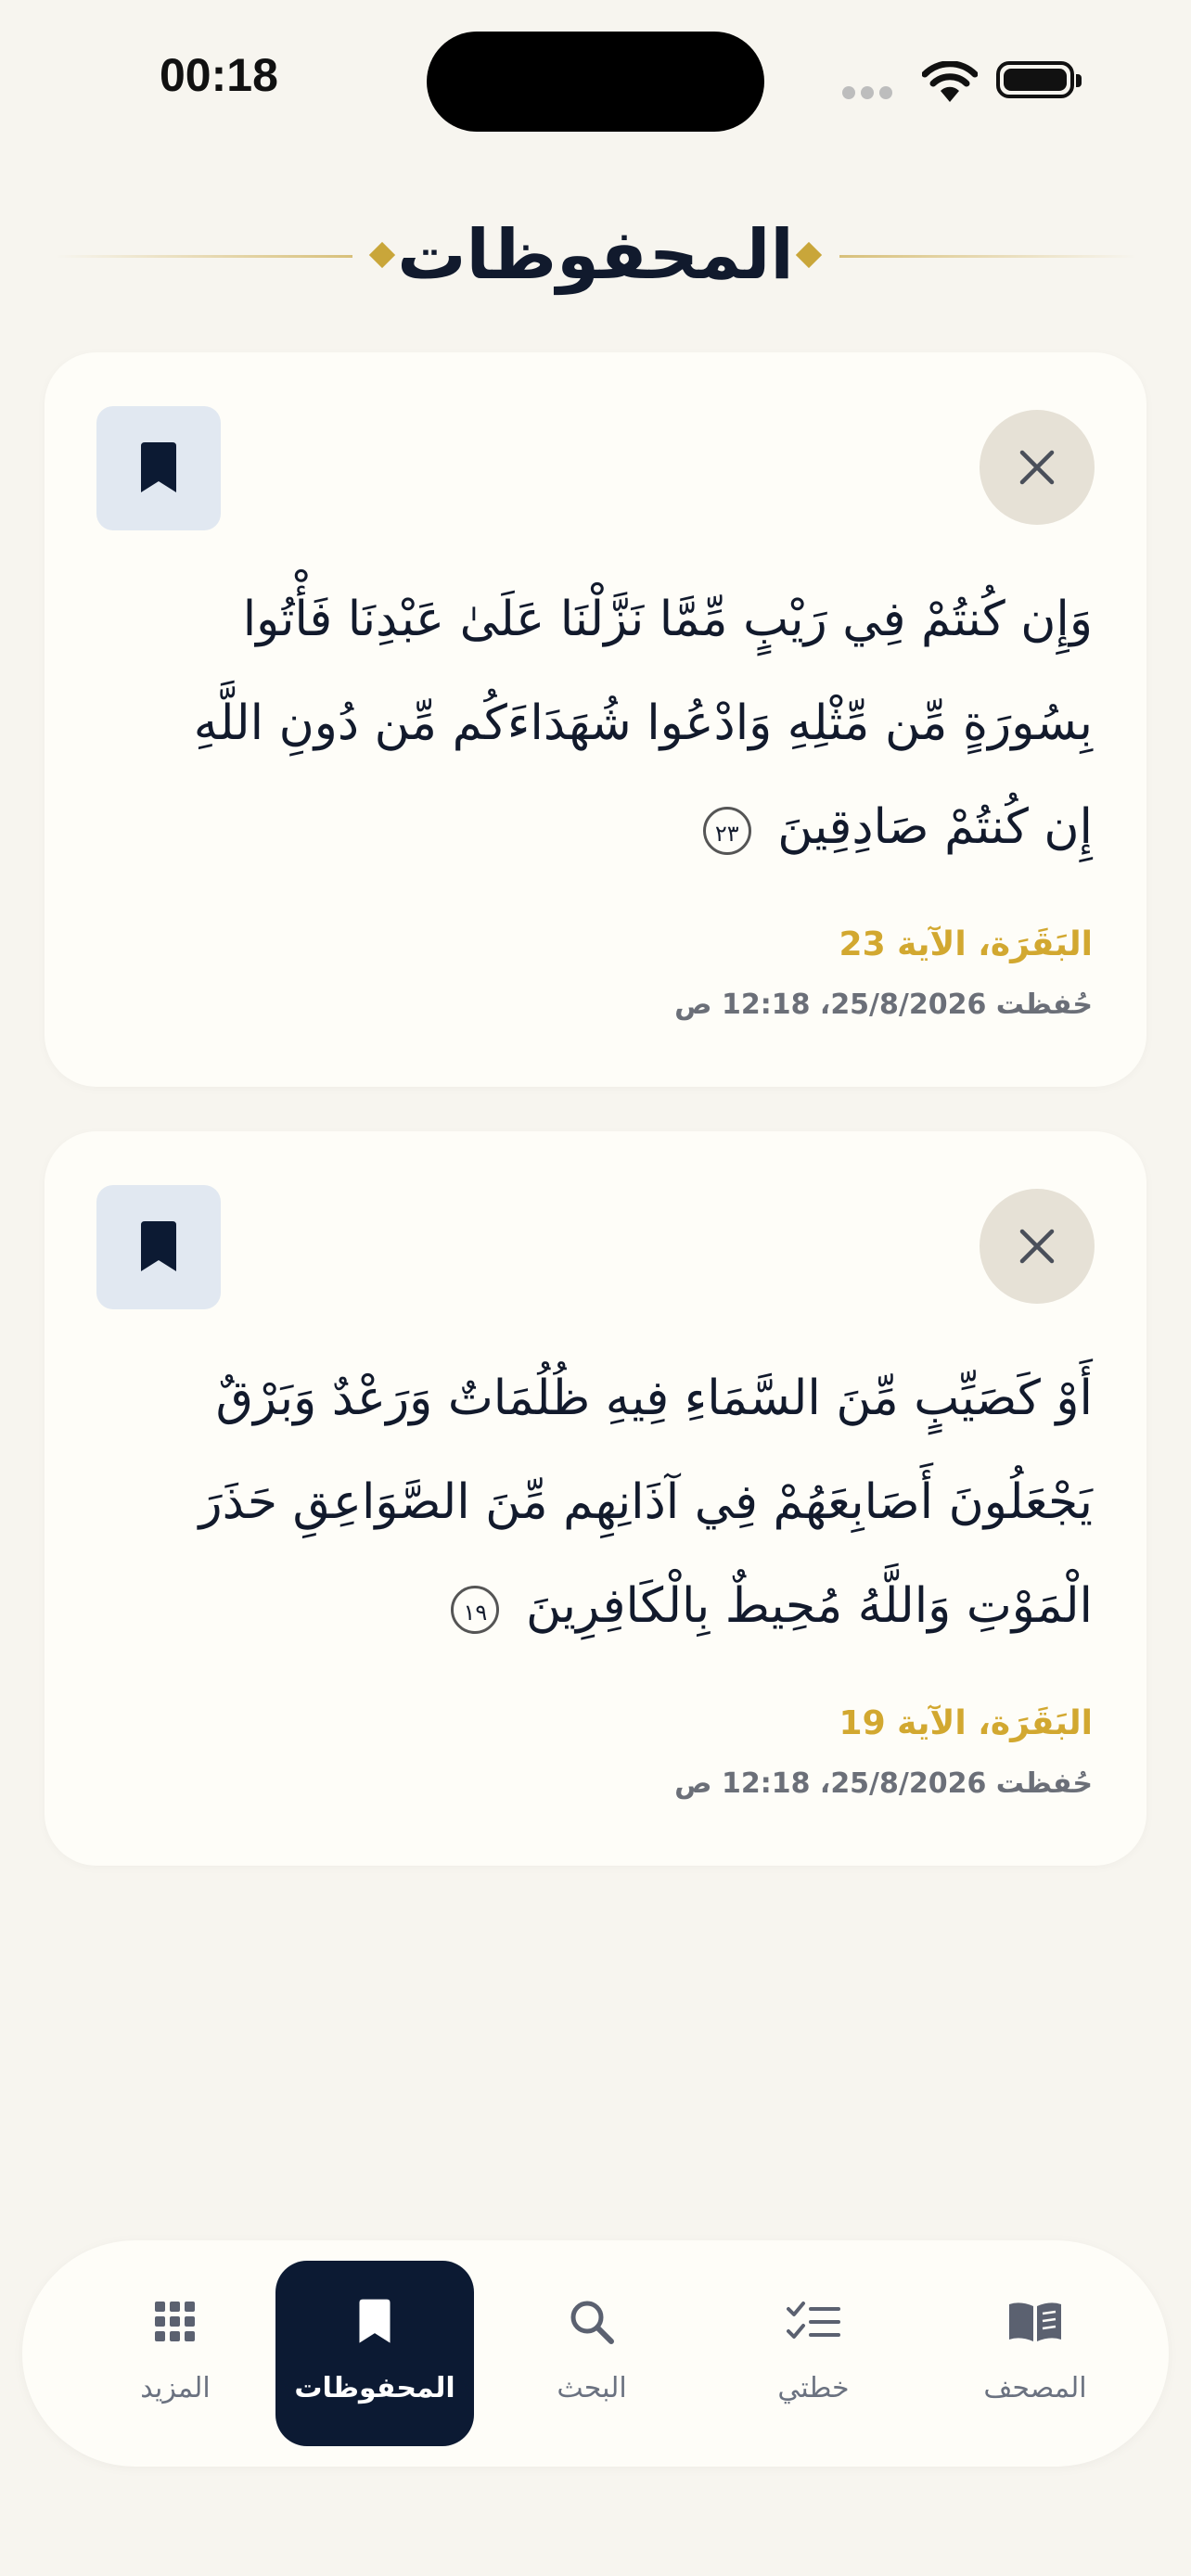  Describe the element at coordinates (870, 94) in the screenshot. I see `signal-icon` at that location.